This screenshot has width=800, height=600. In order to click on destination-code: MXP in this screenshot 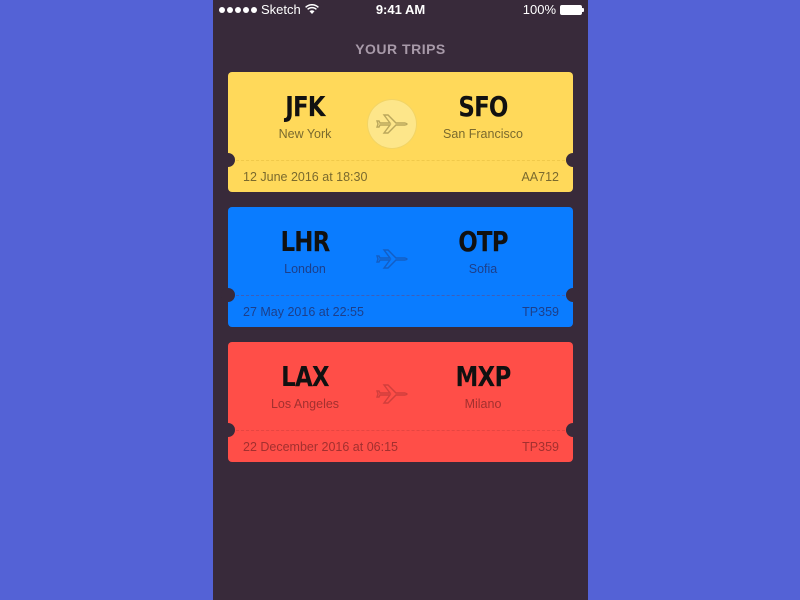, I will do `click(483, 376)`.